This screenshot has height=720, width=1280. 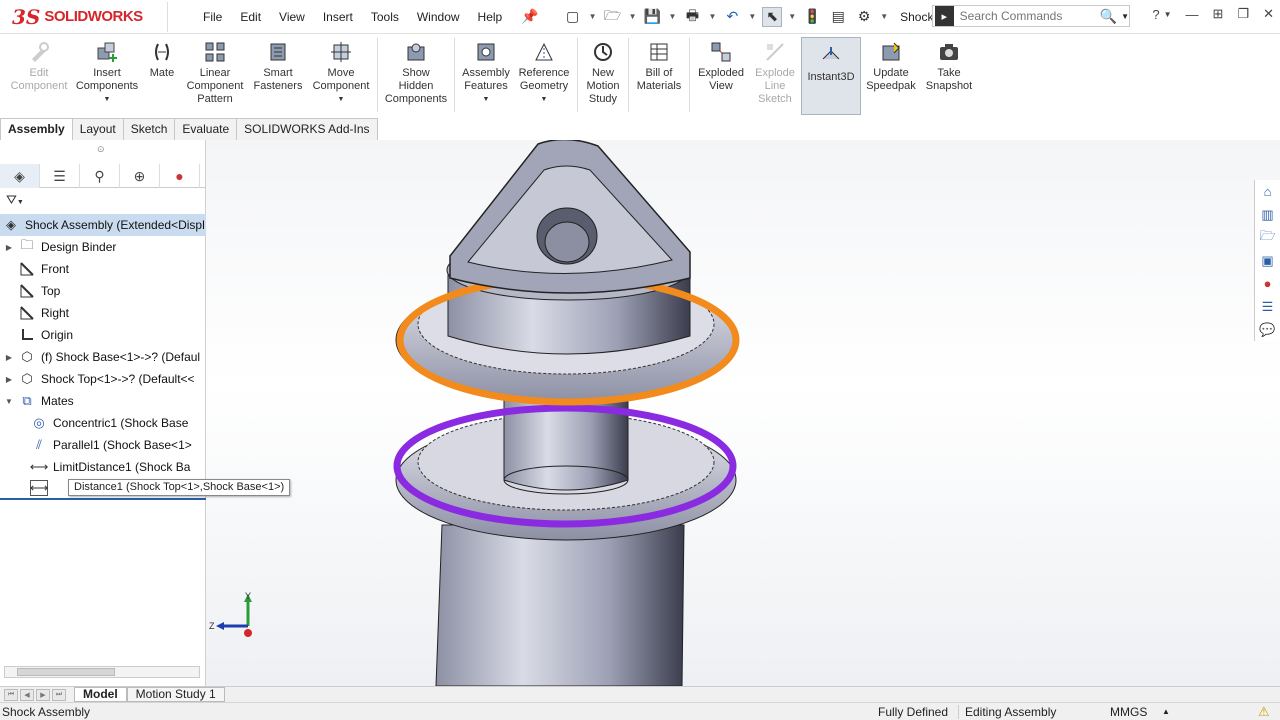 What do you see at coordinates (1128, 712) in the screenshot?
I see `status-units: MMGS` at bounding box center [1128, 712].